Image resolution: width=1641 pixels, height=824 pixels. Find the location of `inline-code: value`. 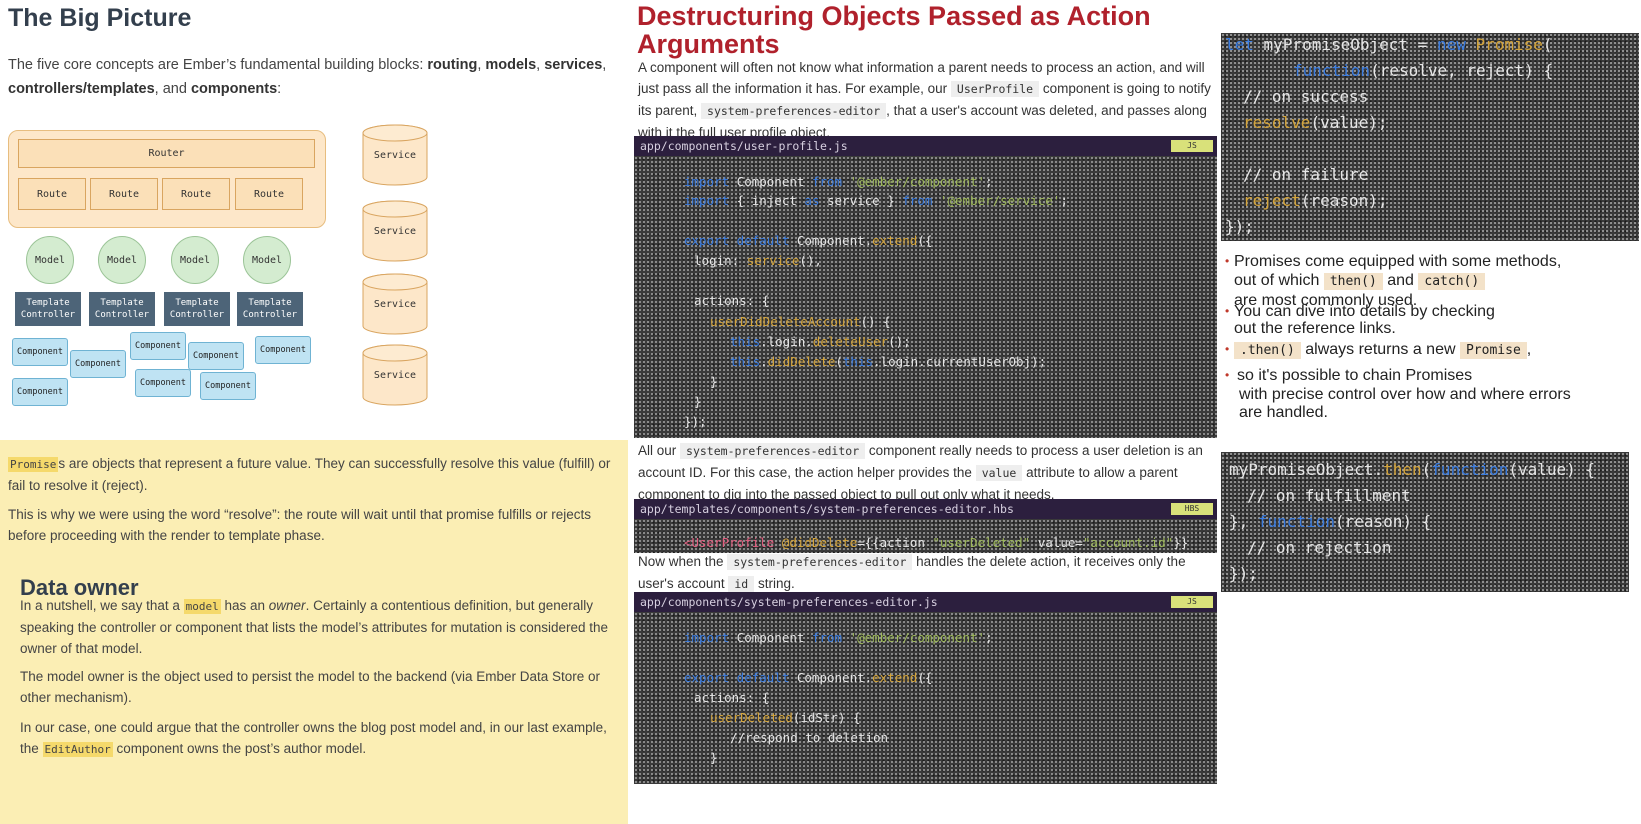

inline-code: value is located at coordinates (999, 473).